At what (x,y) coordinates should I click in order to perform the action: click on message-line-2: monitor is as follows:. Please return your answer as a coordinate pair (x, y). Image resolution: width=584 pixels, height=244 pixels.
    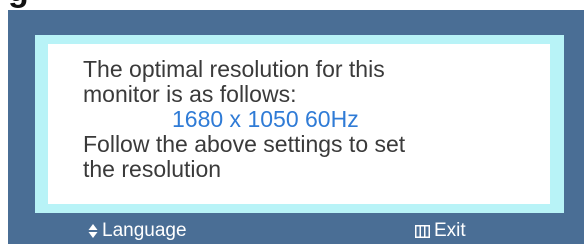
    Looking at the image, I should click on (190, 94).